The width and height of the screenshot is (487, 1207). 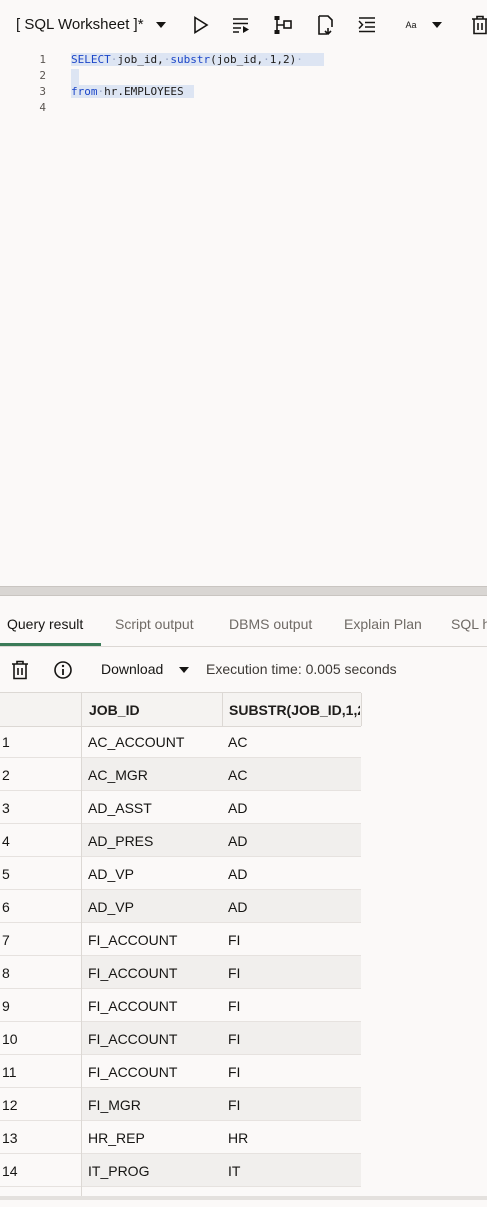 What do you see at coordinates (181, 709) in the screenshot?
I see `grid-header: JOB_ID SUBSTR(JOB_ID,1,2)` at bounding box center [181, 709].